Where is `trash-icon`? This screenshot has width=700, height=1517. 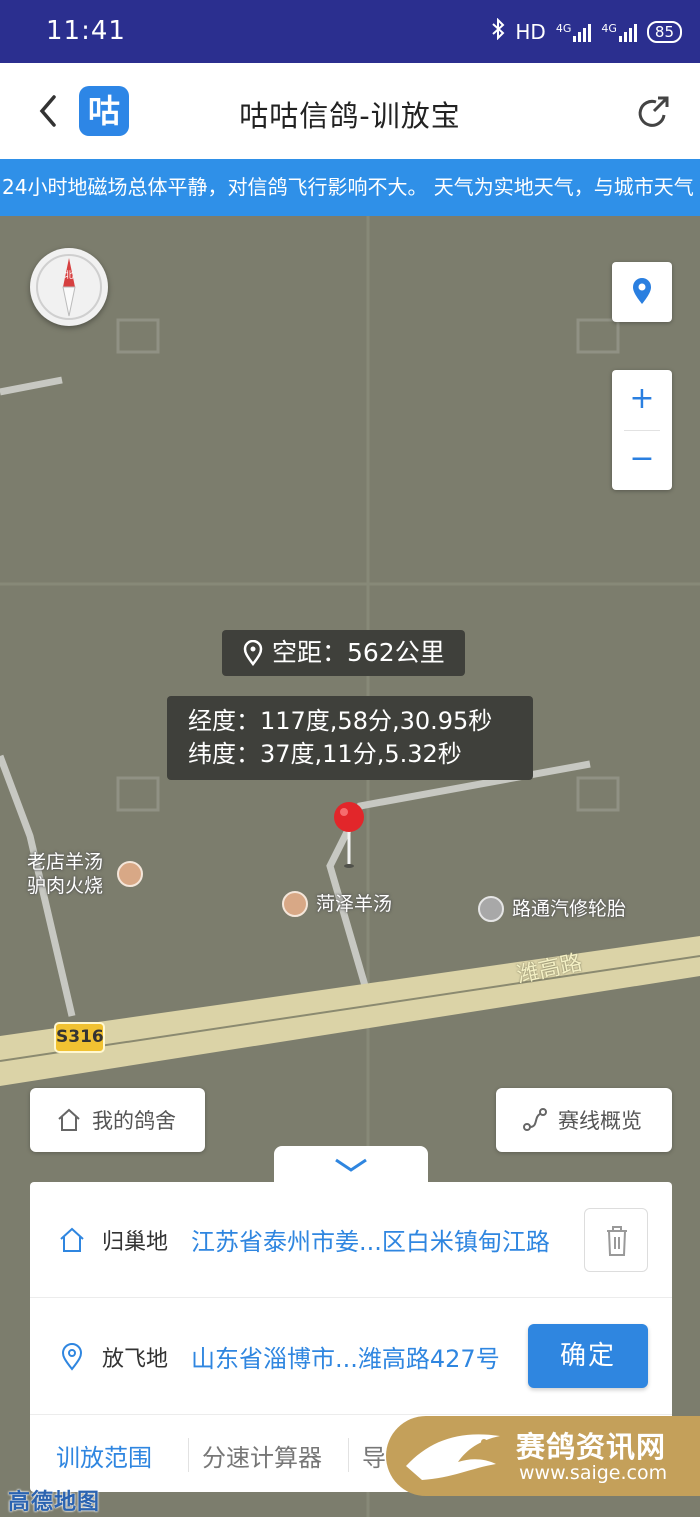
trash-icon is located at coordinates (617, 1241).